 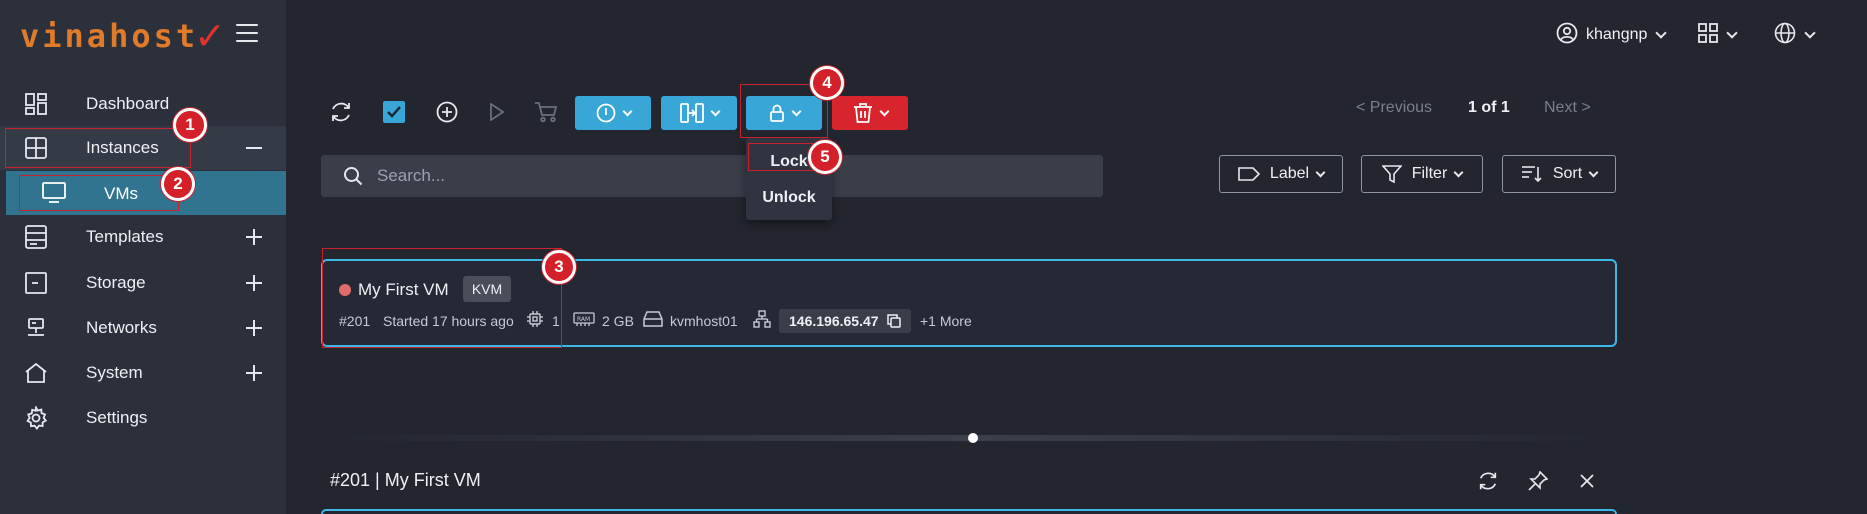 I want to click on networks-icon, so click(x=36, y=328).